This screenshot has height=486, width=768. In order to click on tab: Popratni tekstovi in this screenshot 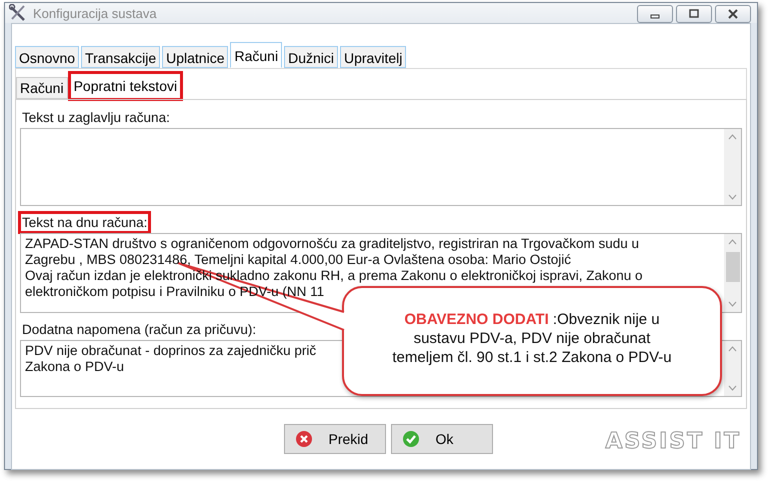, I will do `click(126, 86)`.